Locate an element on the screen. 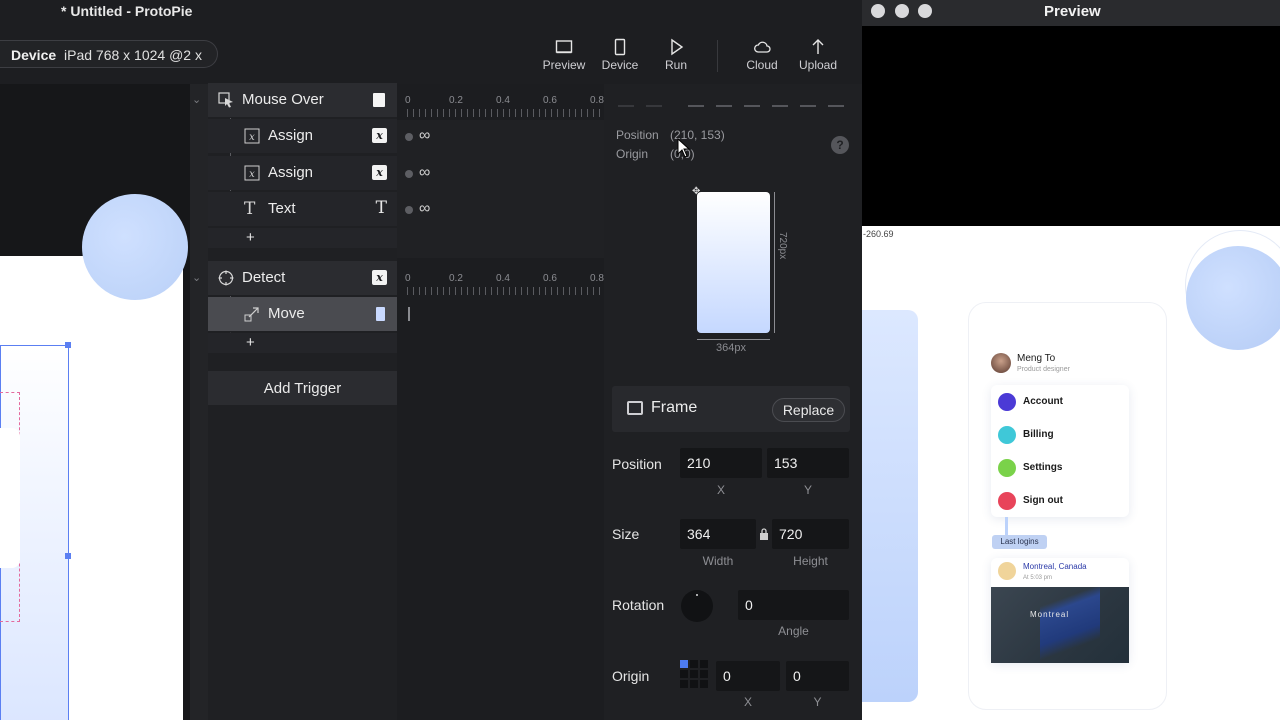  preview-title: Preview is located at coordinates (1072, 11).